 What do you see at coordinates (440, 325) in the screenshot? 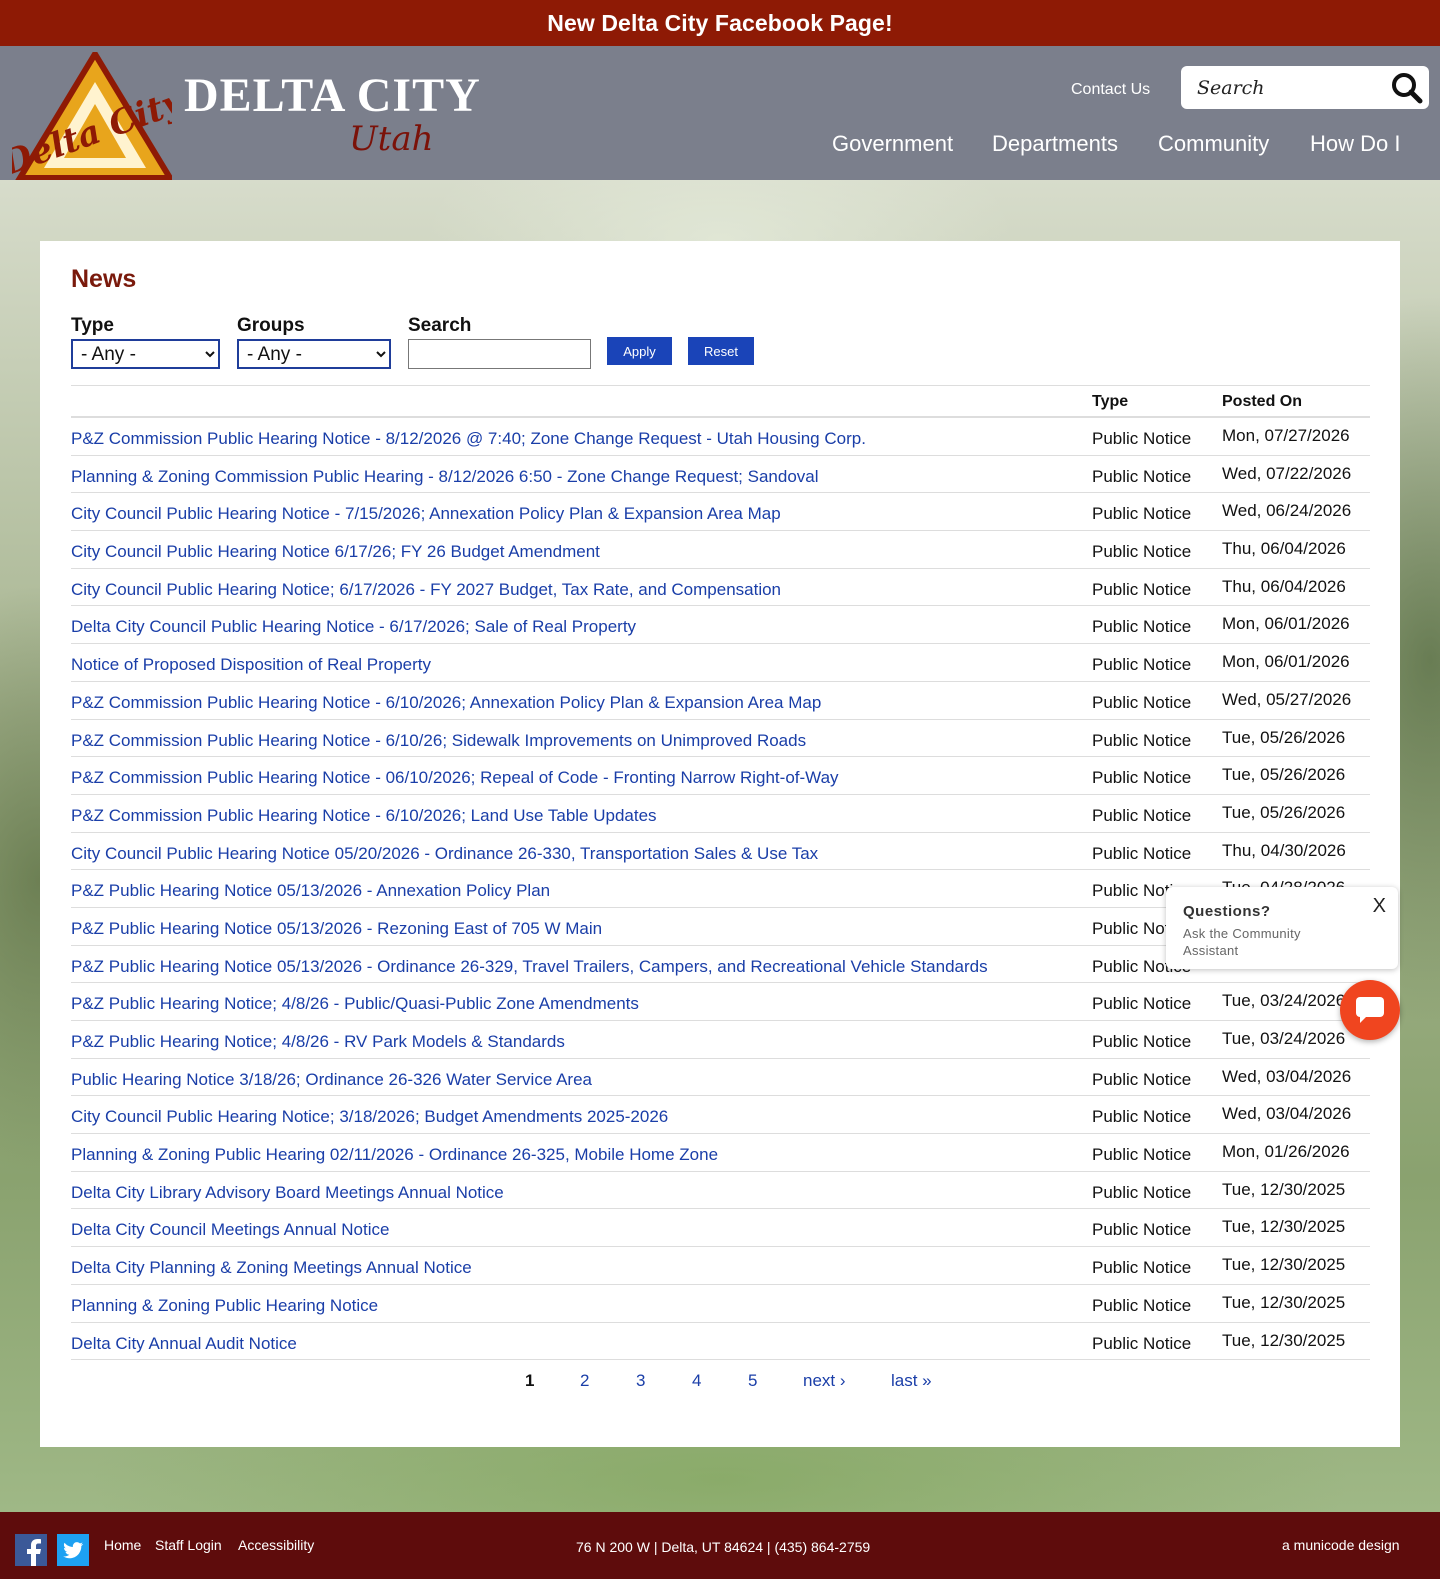
I see `search-filter-label: Search` at bounding box center [440, 325].